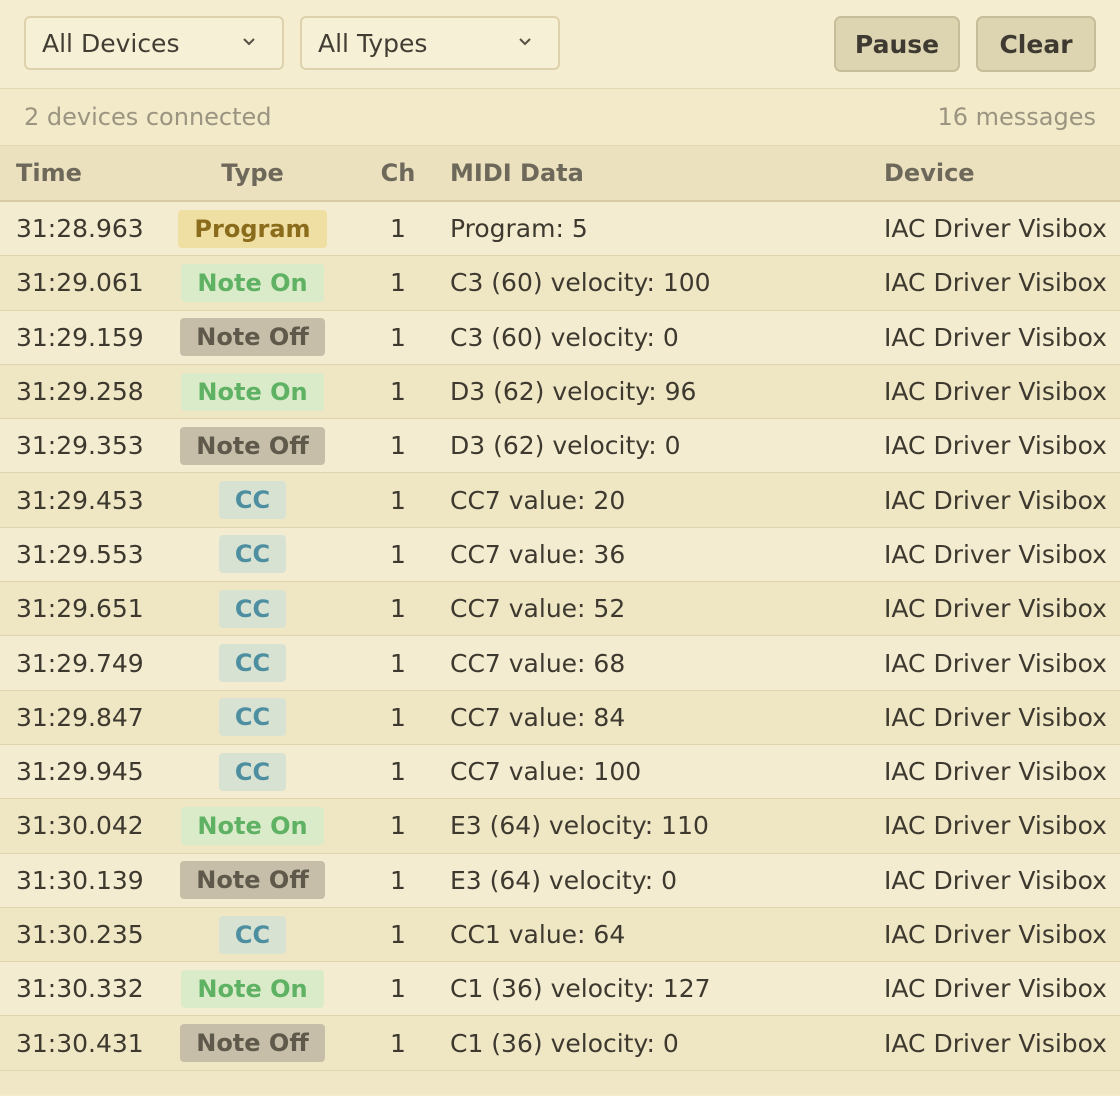  Describe the element at coordinates (1016, 117) in the screenshot. I see `message-count-text: 16 messages` at that location.